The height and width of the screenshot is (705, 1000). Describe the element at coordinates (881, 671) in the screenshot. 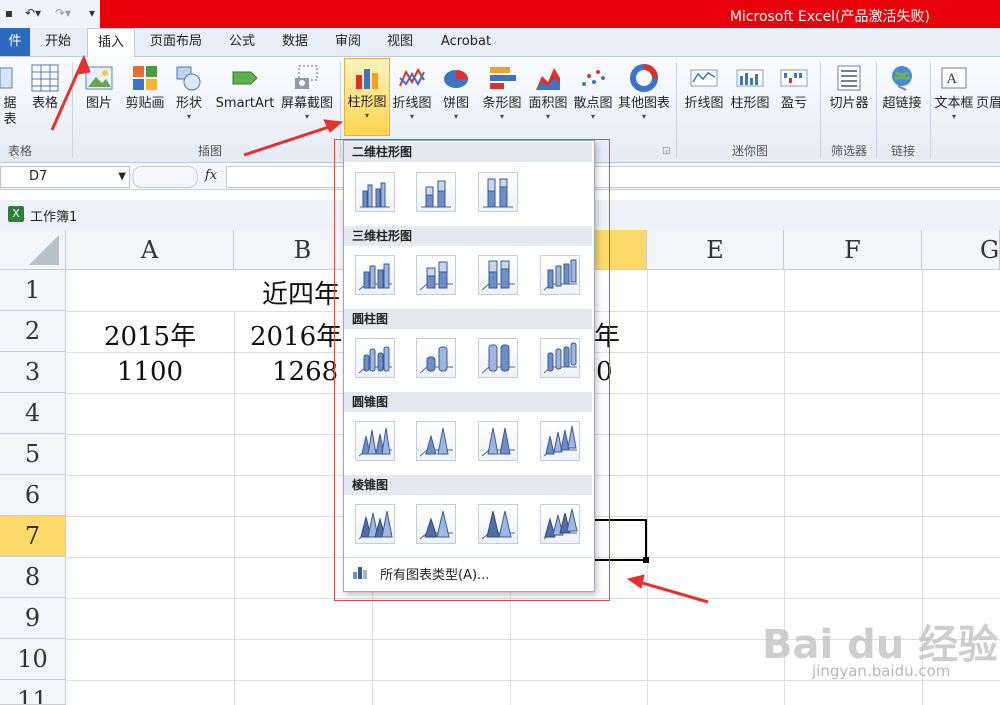

I see `watermark-url: jingyan.baidu.com` at that location.